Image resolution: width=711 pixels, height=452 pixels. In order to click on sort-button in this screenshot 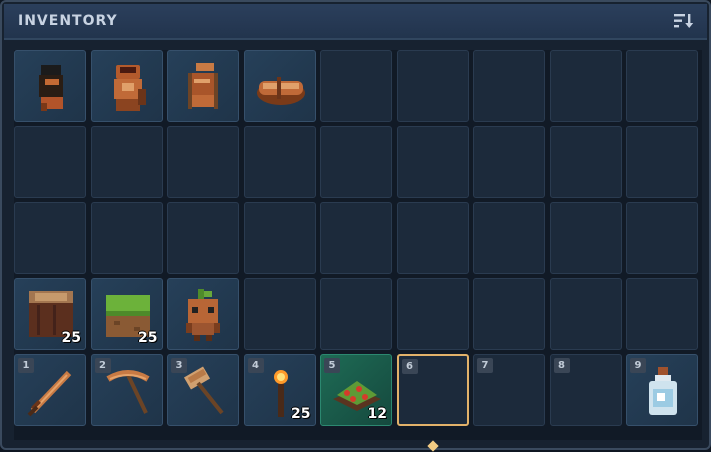, I will do `click(684, 21)`.